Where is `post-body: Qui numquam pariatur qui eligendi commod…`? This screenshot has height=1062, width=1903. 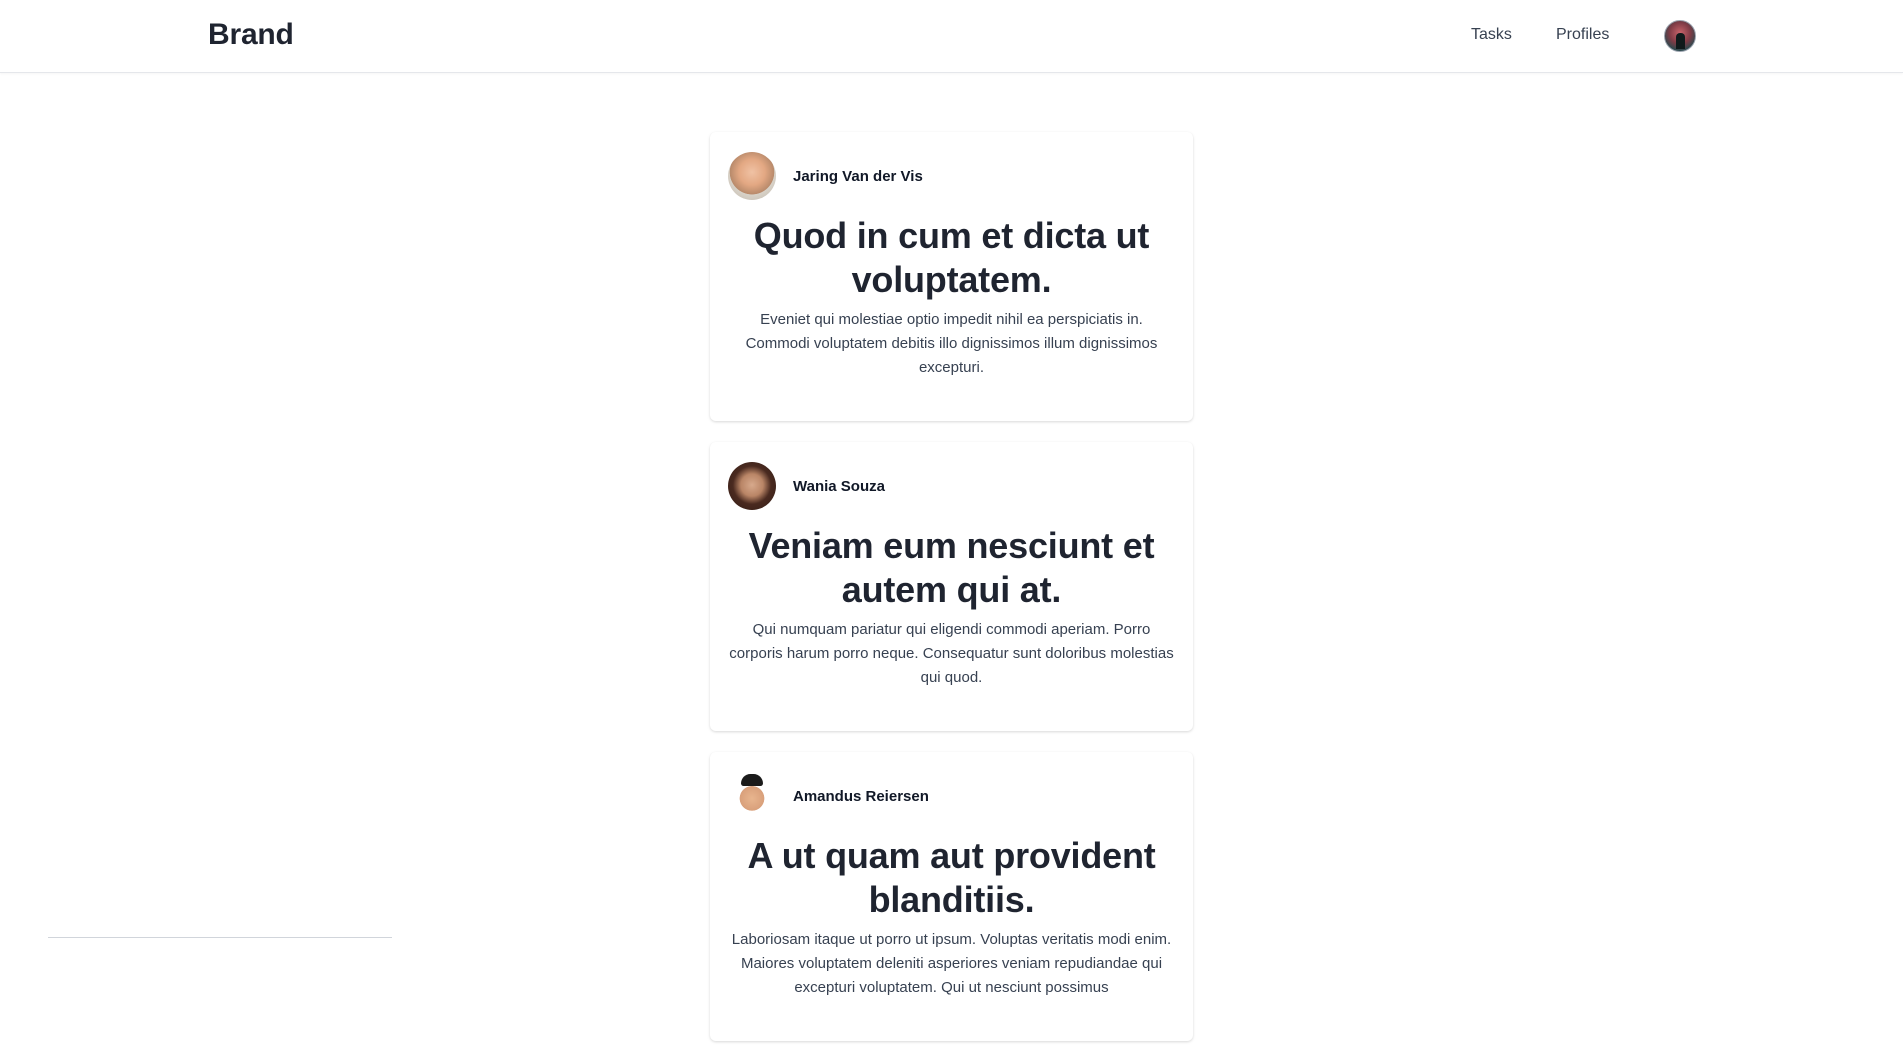
post-body: Qui numquam pariatur qui eligendi commod… is located at coordinates (951, 653).